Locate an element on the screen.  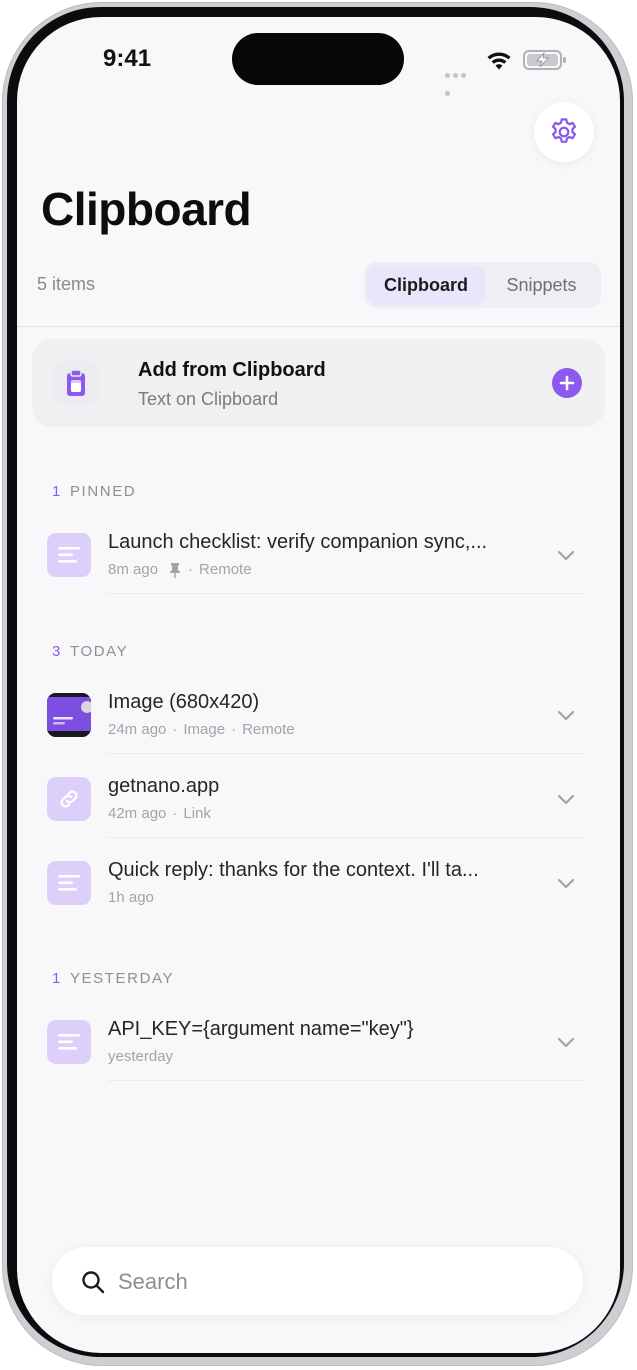
add-card-subtitle: Text on Clipboard is located at coordinates (208, 399).